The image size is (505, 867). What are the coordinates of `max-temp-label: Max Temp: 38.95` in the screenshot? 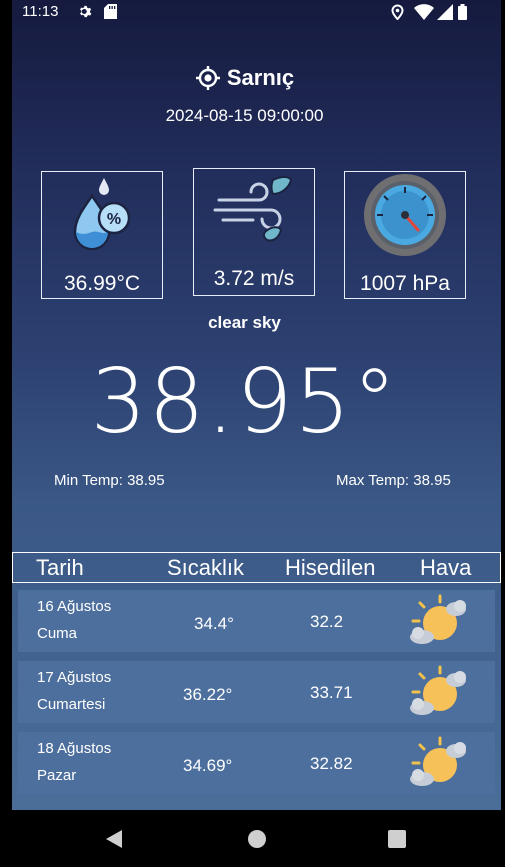 It's located at (393, 480).